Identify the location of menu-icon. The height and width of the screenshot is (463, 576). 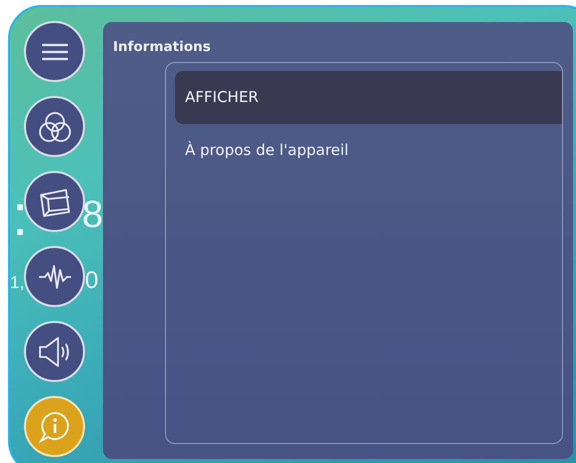
(55, 51).